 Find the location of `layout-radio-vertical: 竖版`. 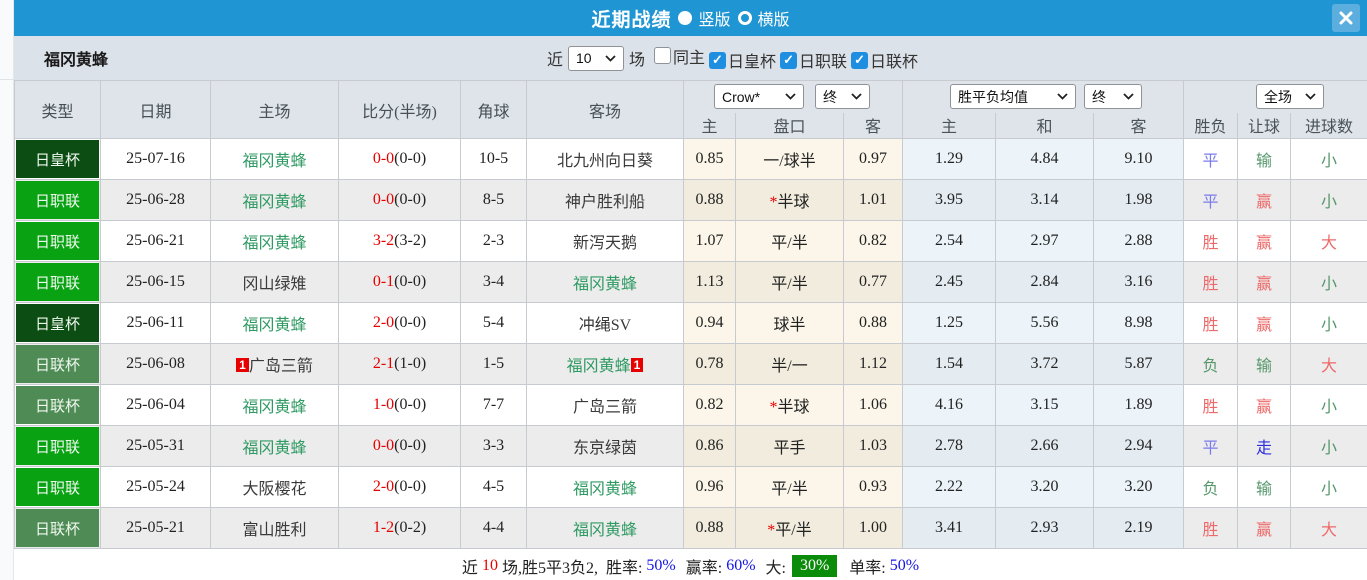

layout-radio-vertical: 竖版 is located at coordinates (704, 18).